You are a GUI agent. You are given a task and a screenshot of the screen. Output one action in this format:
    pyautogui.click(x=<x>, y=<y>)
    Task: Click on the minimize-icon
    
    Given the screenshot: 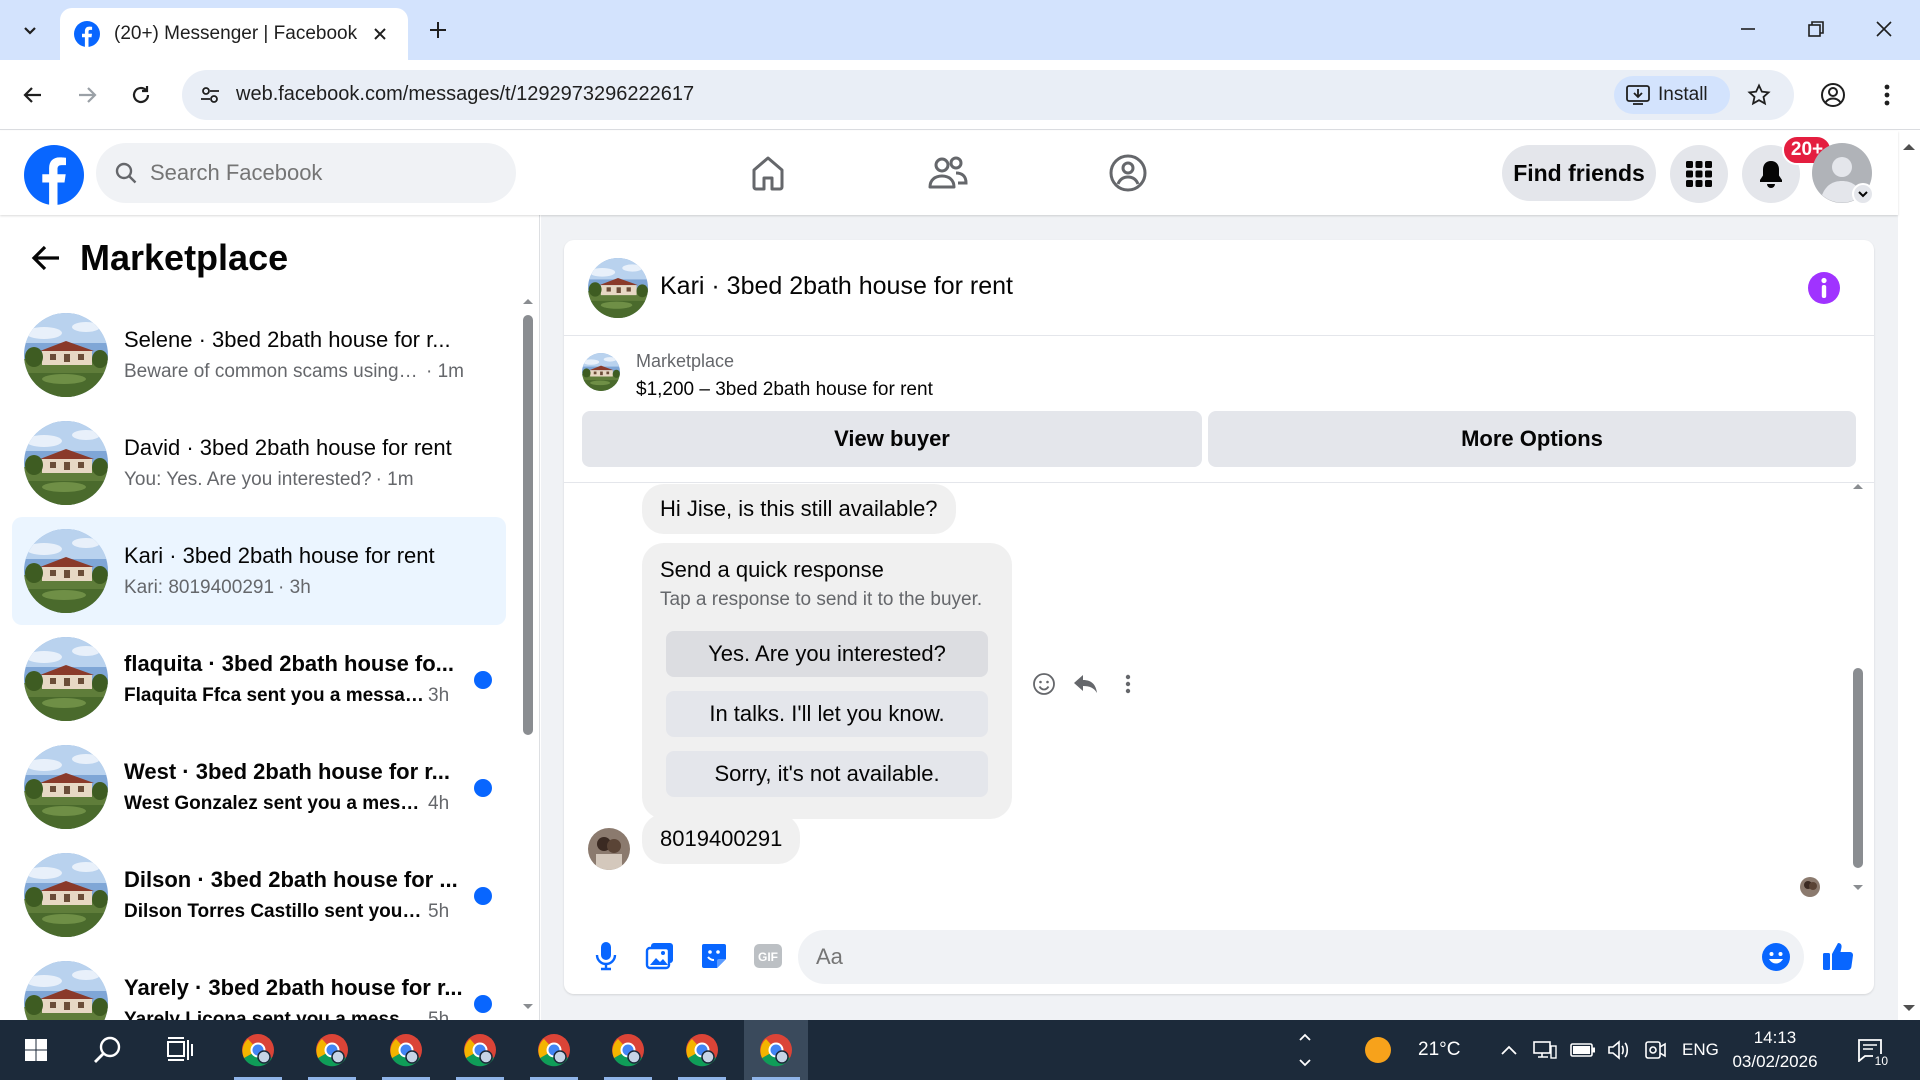 What is the action you would take?
    pyautogui.click(x=1748, y=29)
    